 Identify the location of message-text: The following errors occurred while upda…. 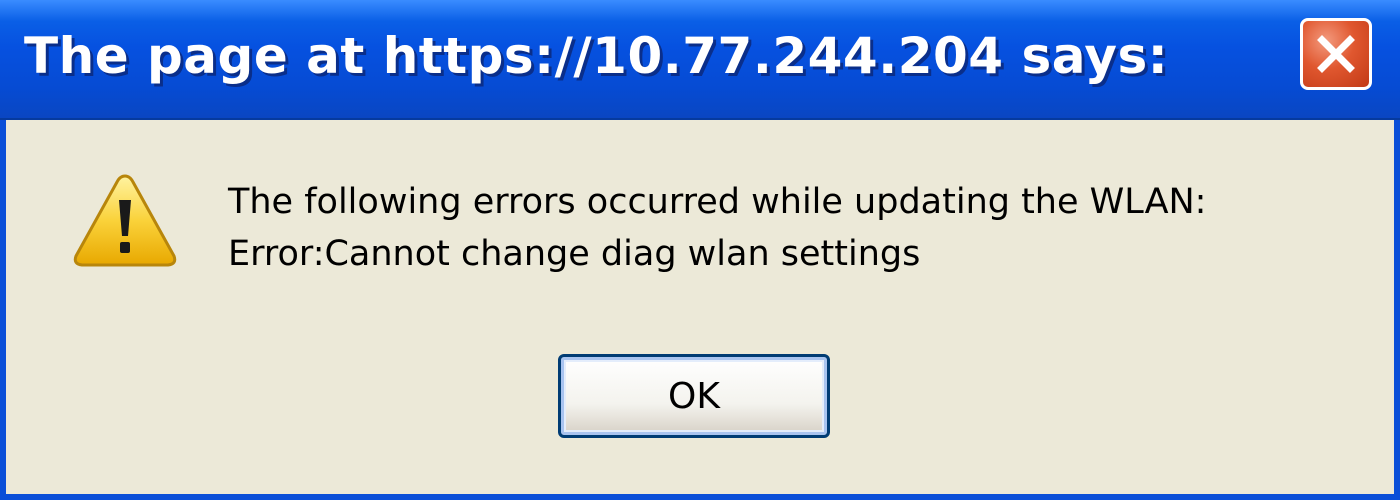
(717, 228).